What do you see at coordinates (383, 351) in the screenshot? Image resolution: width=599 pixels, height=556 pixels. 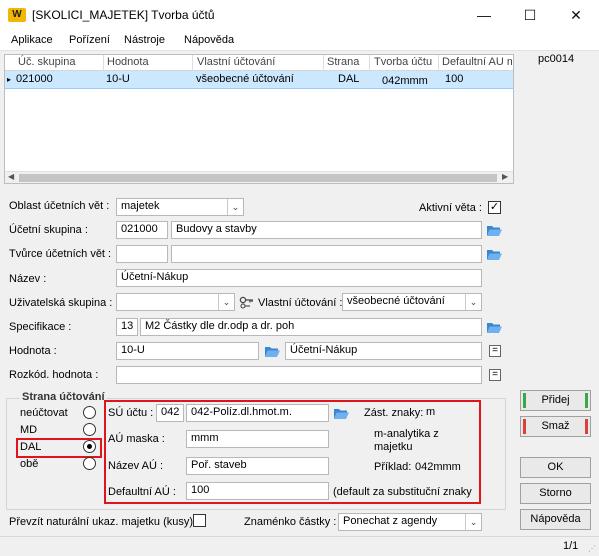 I see `hodnota-name-field: Účetní-Nákup` at bounding box center [383, 351].